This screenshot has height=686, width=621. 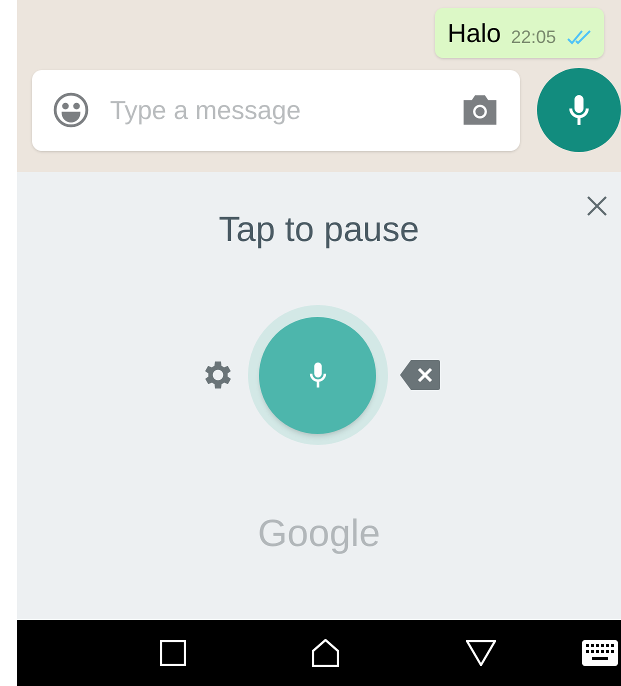 I want to click on message-field: Type a message, so click(x=275, y=110).